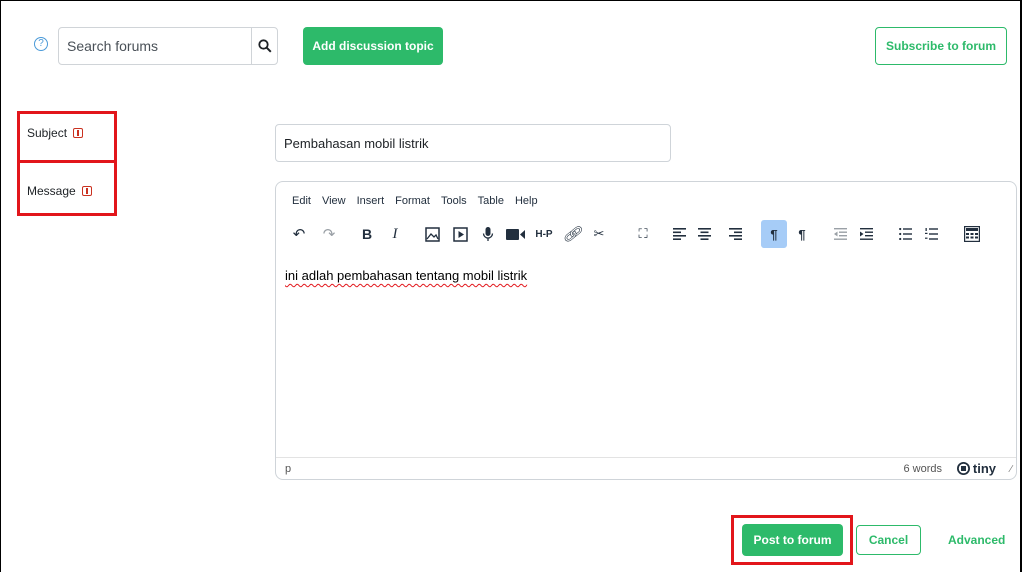 This screenshot has width=1022, height=572. Describe the element at coordinates (646, 468) in the screenshot. I see `editor-statusbar: p 6 words tiny ∕` at that location.